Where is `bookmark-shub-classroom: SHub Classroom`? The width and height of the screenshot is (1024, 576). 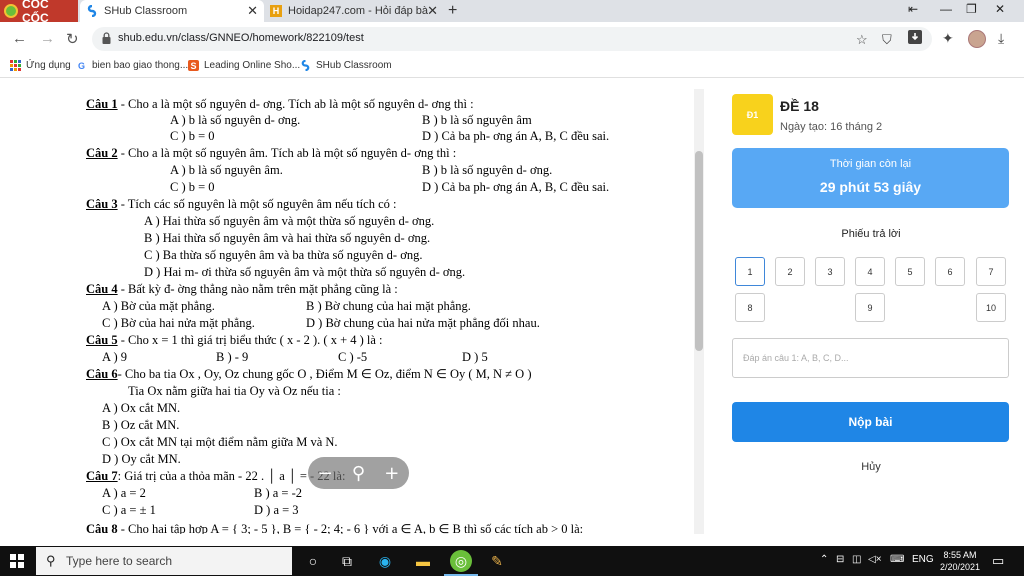
bookmark-shub-classroom: SHub Classroom is located at coordinates (346, 65).